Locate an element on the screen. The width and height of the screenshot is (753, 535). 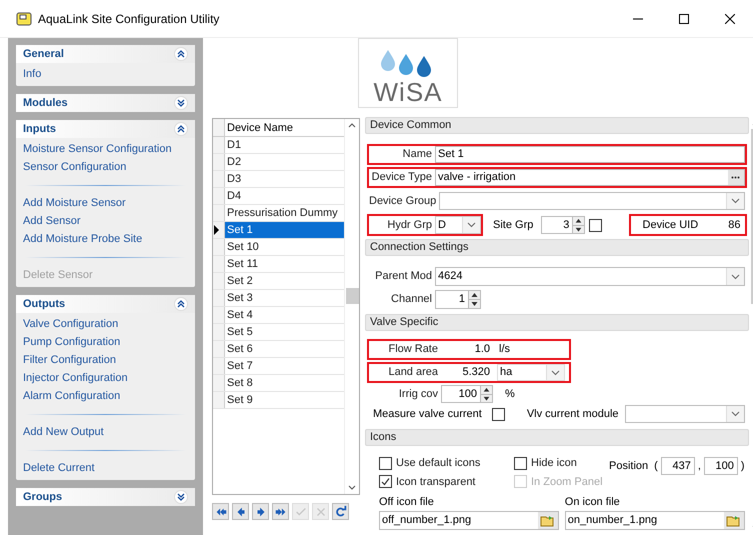
group-header: General is located at coordinates (105, 54).